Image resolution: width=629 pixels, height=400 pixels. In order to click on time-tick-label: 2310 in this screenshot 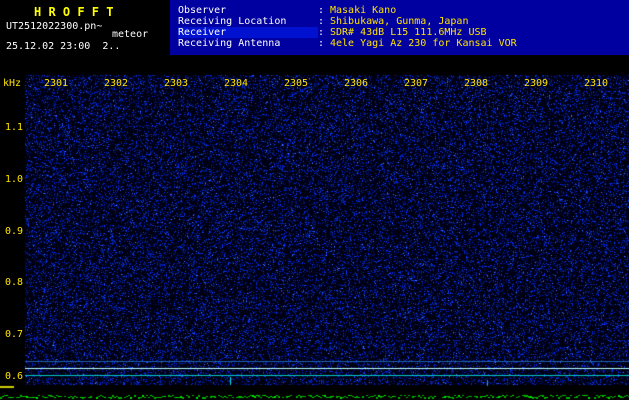, I will do `click(596, 83)`.